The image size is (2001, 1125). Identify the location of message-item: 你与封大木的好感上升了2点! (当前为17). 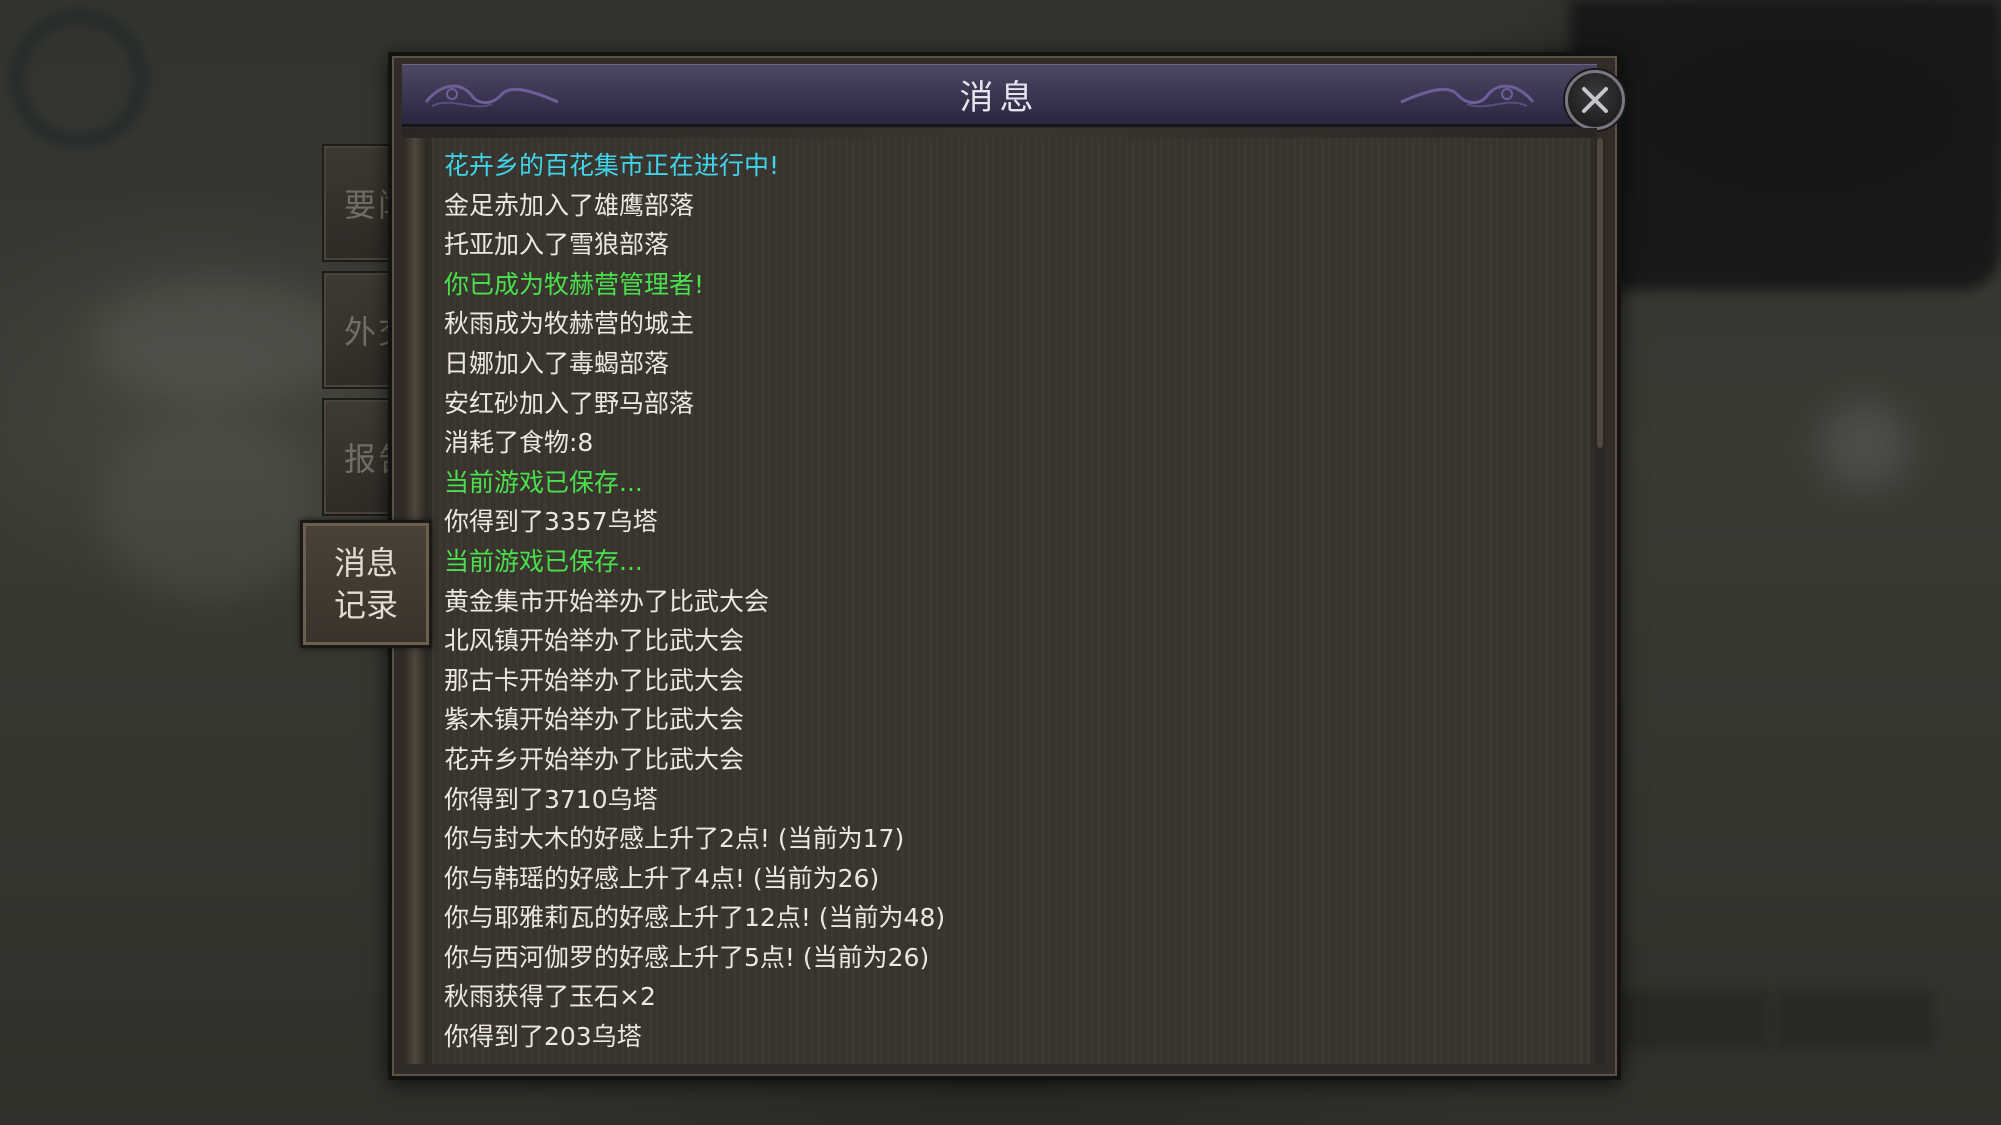
(674, 839).